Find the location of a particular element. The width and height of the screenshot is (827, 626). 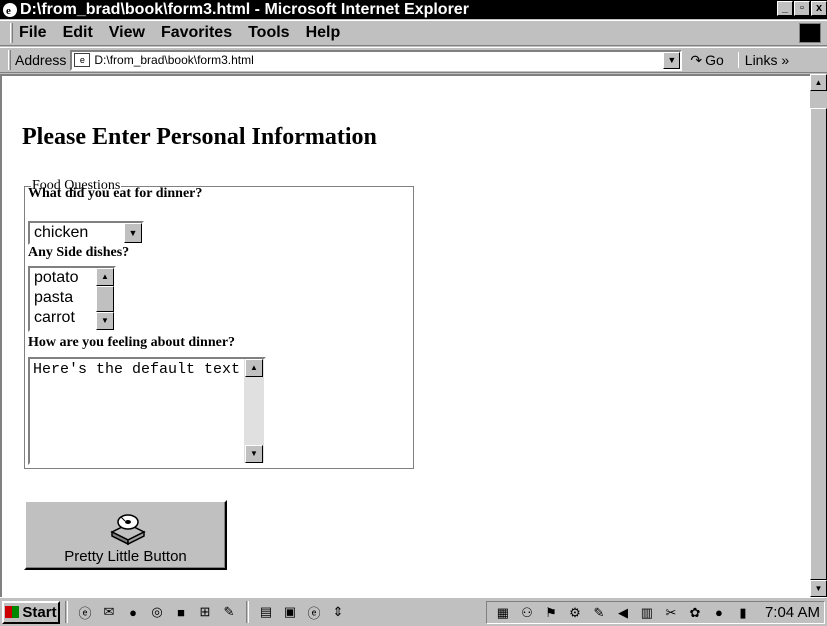

chevron-down-icon: ▼ is located at coordinates (133, 233).